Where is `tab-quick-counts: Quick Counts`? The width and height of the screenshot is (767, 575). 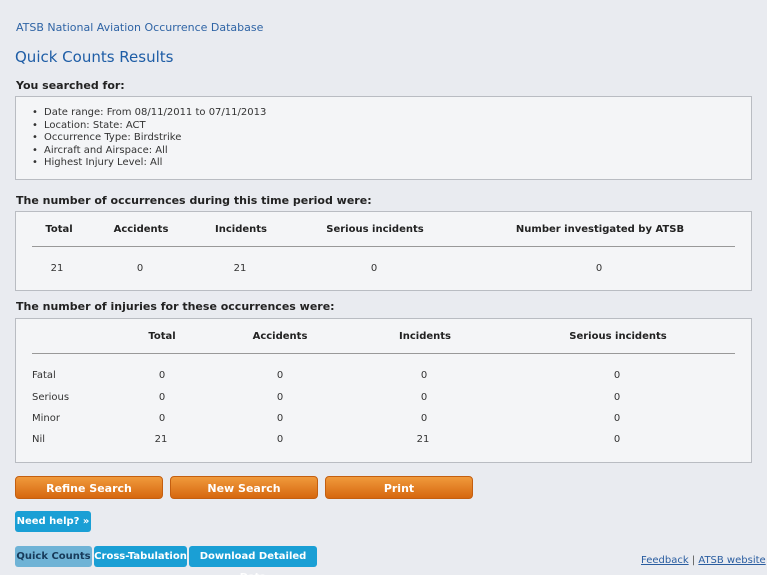
tab-quick-counts: Quick Counts is located at coordinates (53, 556).